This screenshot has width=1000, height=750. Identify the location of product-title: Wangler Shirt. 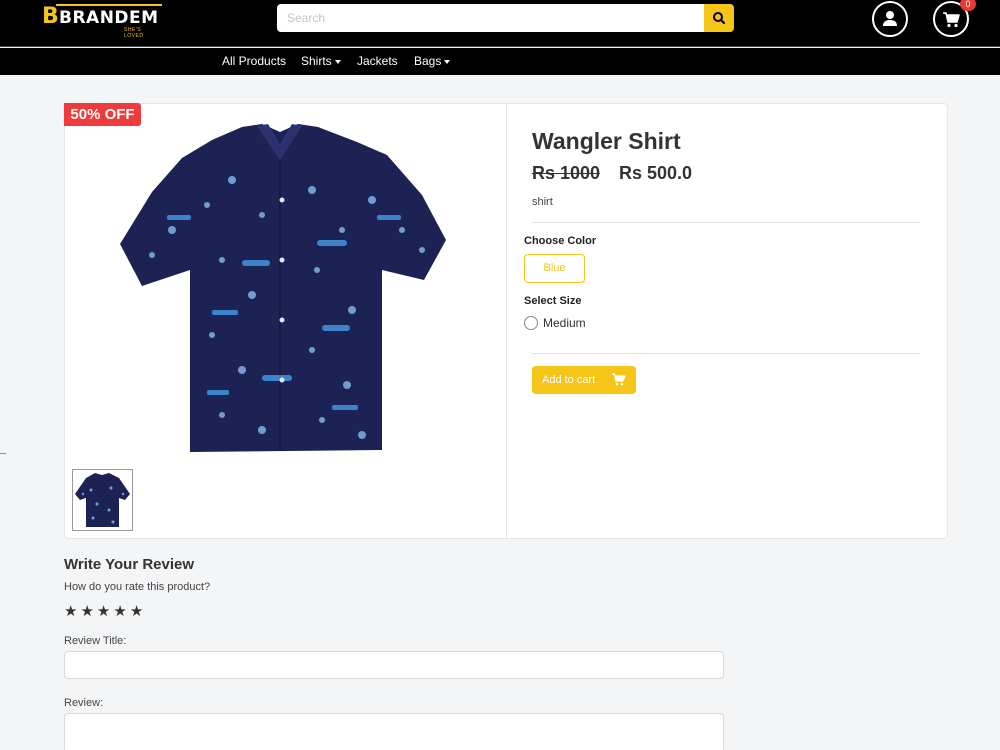
(606, 141).